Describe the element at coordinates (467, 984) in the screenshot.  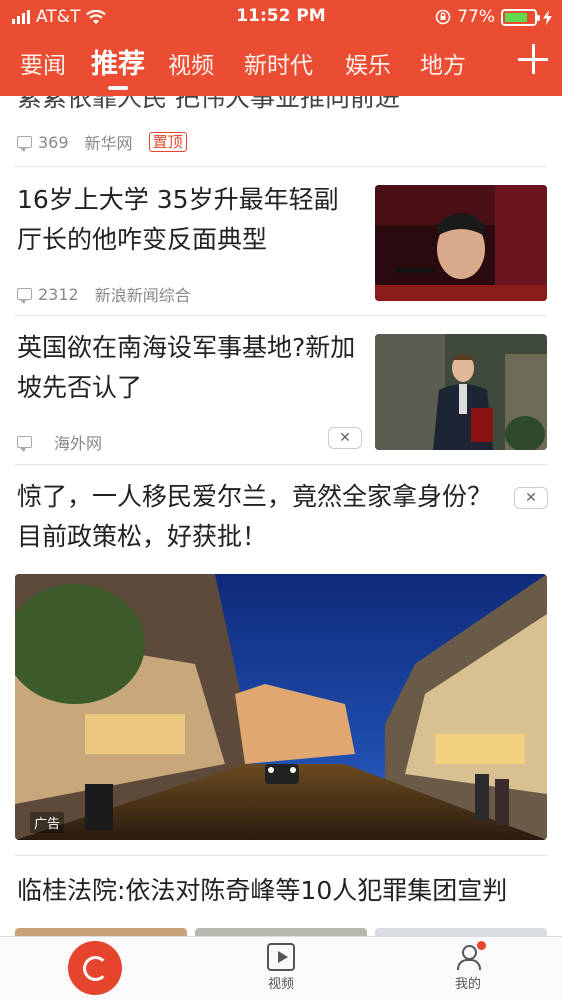
I see `nav-me-label: 我的` at that location.